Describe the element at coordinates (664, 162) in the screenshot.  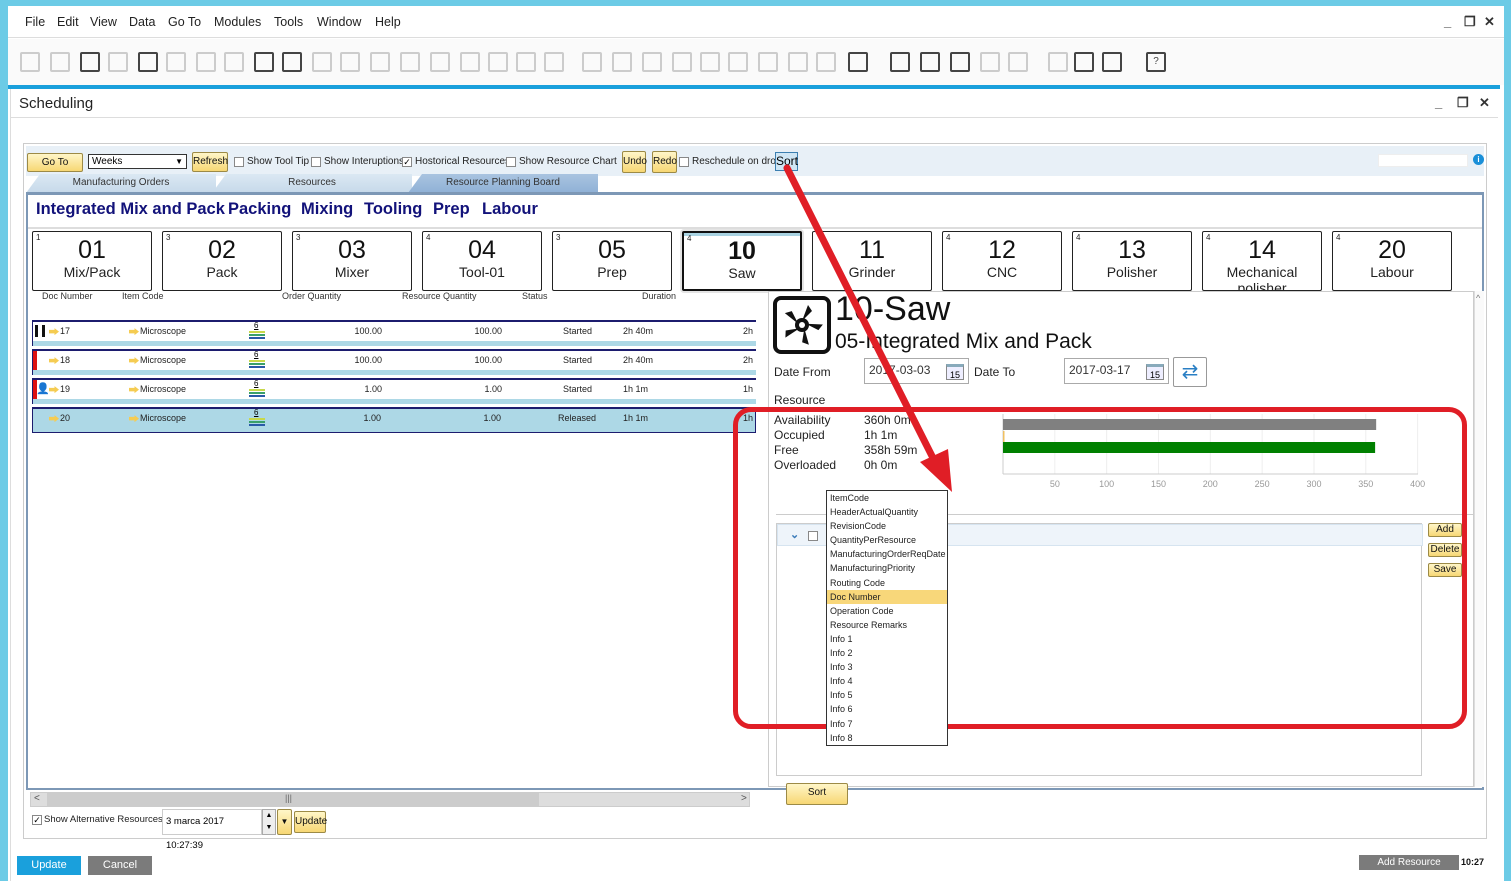
I see `redo-button: Redo` at that location.